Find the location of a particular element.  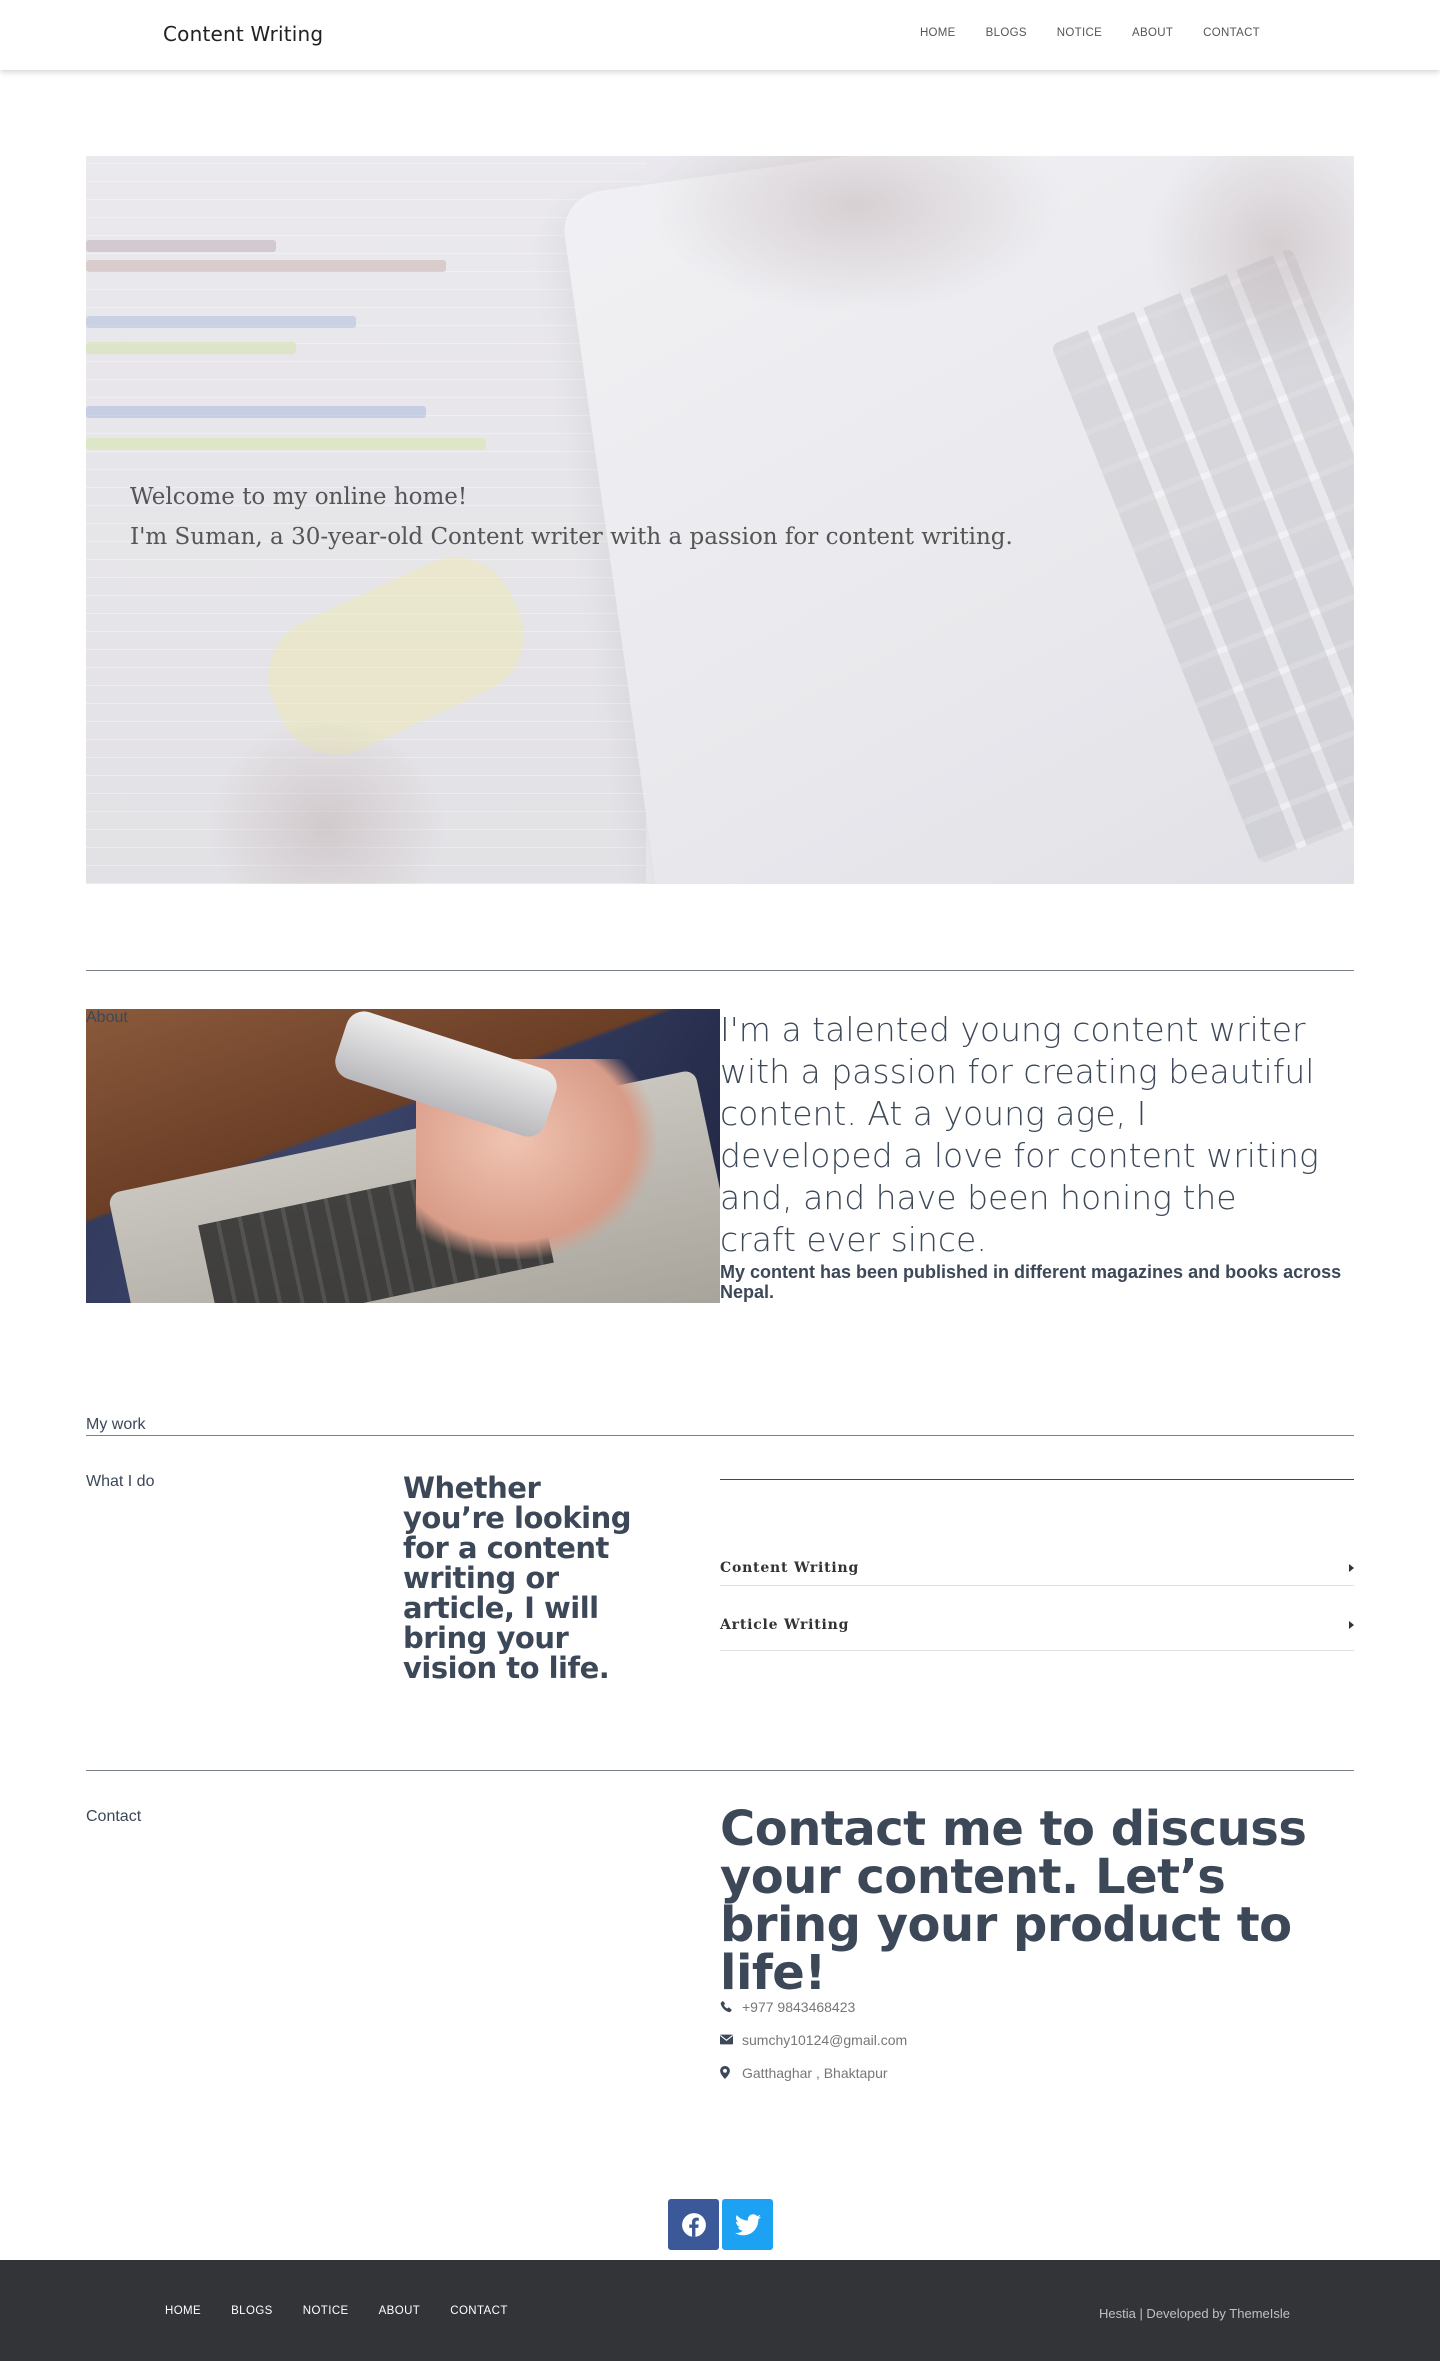

map-marker-icon is located at coordinates (731, 2072).